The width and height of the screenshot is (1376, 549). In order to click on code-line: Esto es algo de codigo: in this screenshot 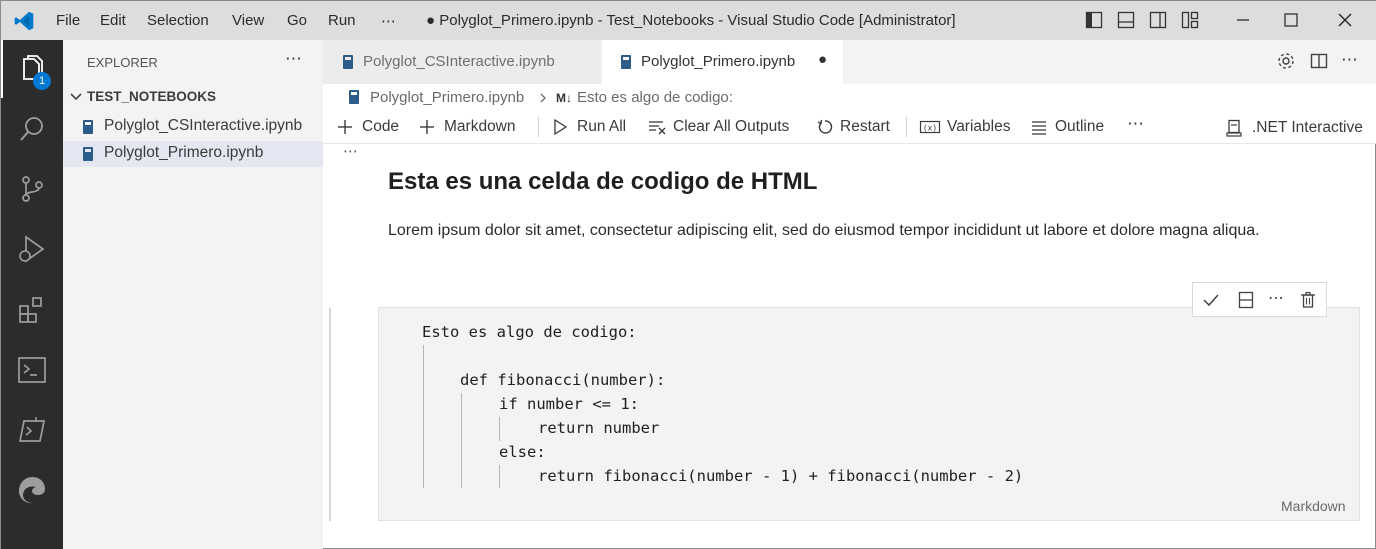, I will do `click(529, 332)`.